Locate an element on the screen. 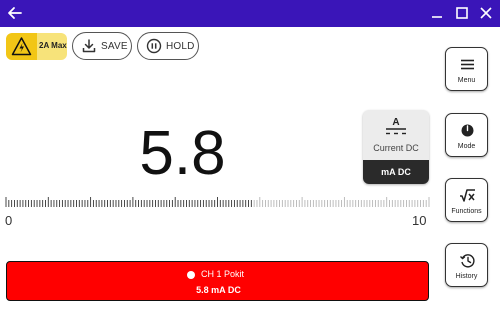  warning-icon-box is located at coordinates (21, 46).